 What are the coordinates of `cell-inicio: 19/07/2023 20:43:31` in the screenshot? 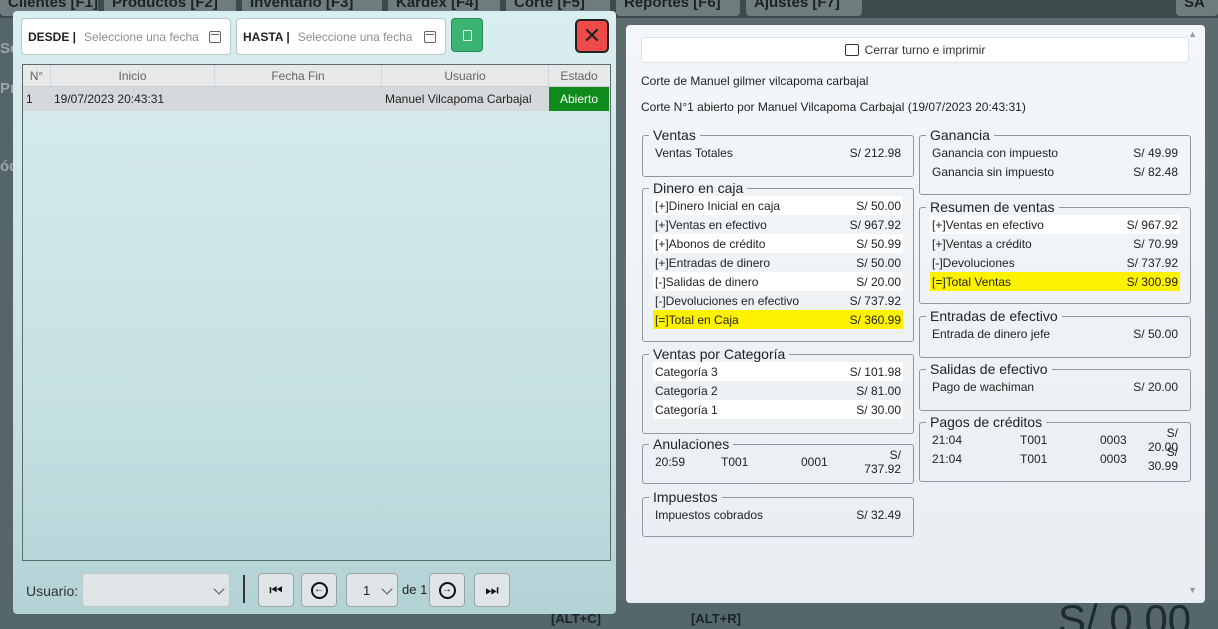 It's located at (109, 99).